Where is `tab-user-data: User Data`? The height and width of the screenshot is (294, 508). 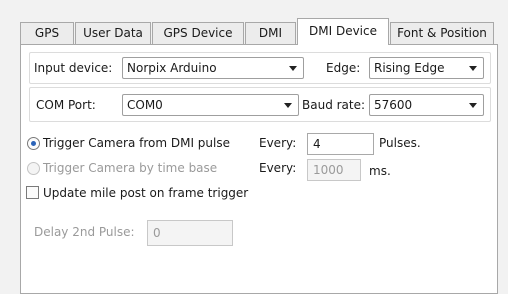
tab-user-data: User Data is located at coordinates (113, 33).